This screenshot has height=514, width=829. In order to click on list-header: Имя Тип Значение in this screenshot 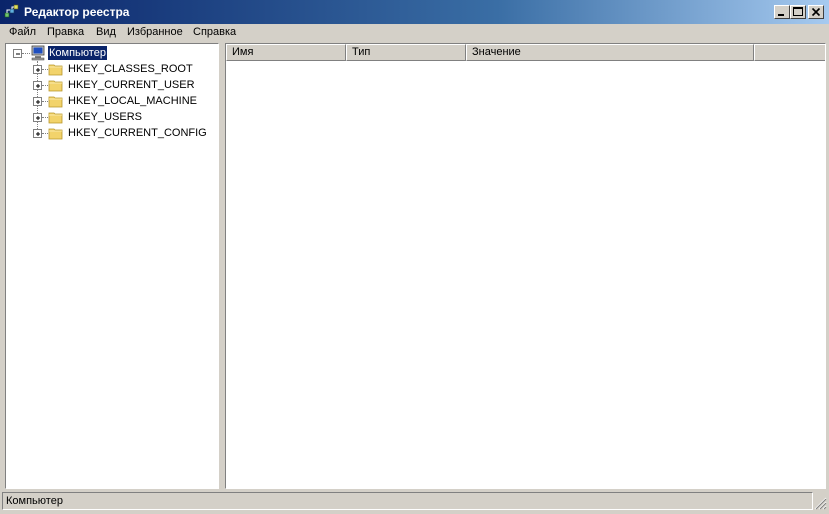, I will do `click(525, 52)`.